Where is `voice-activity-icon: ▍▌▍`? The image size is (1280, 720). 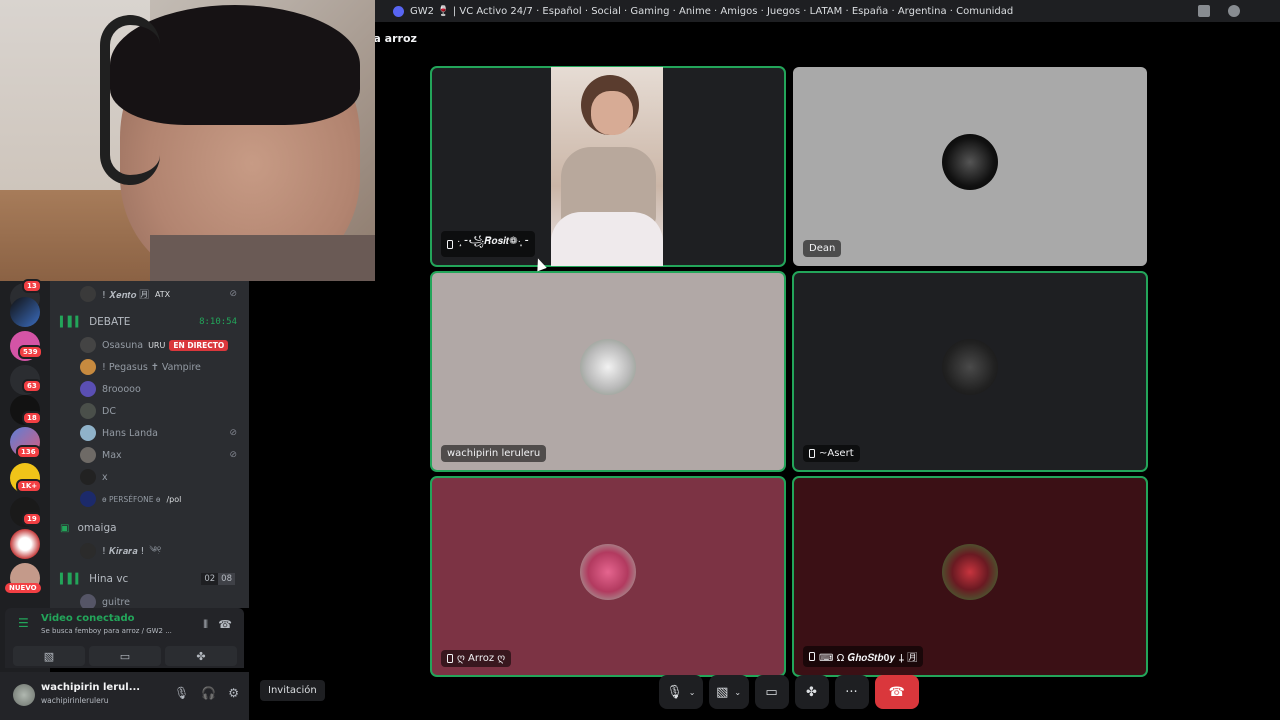 voice-activity-icon: ▍▌▍ is located at coordinates (72, 579).